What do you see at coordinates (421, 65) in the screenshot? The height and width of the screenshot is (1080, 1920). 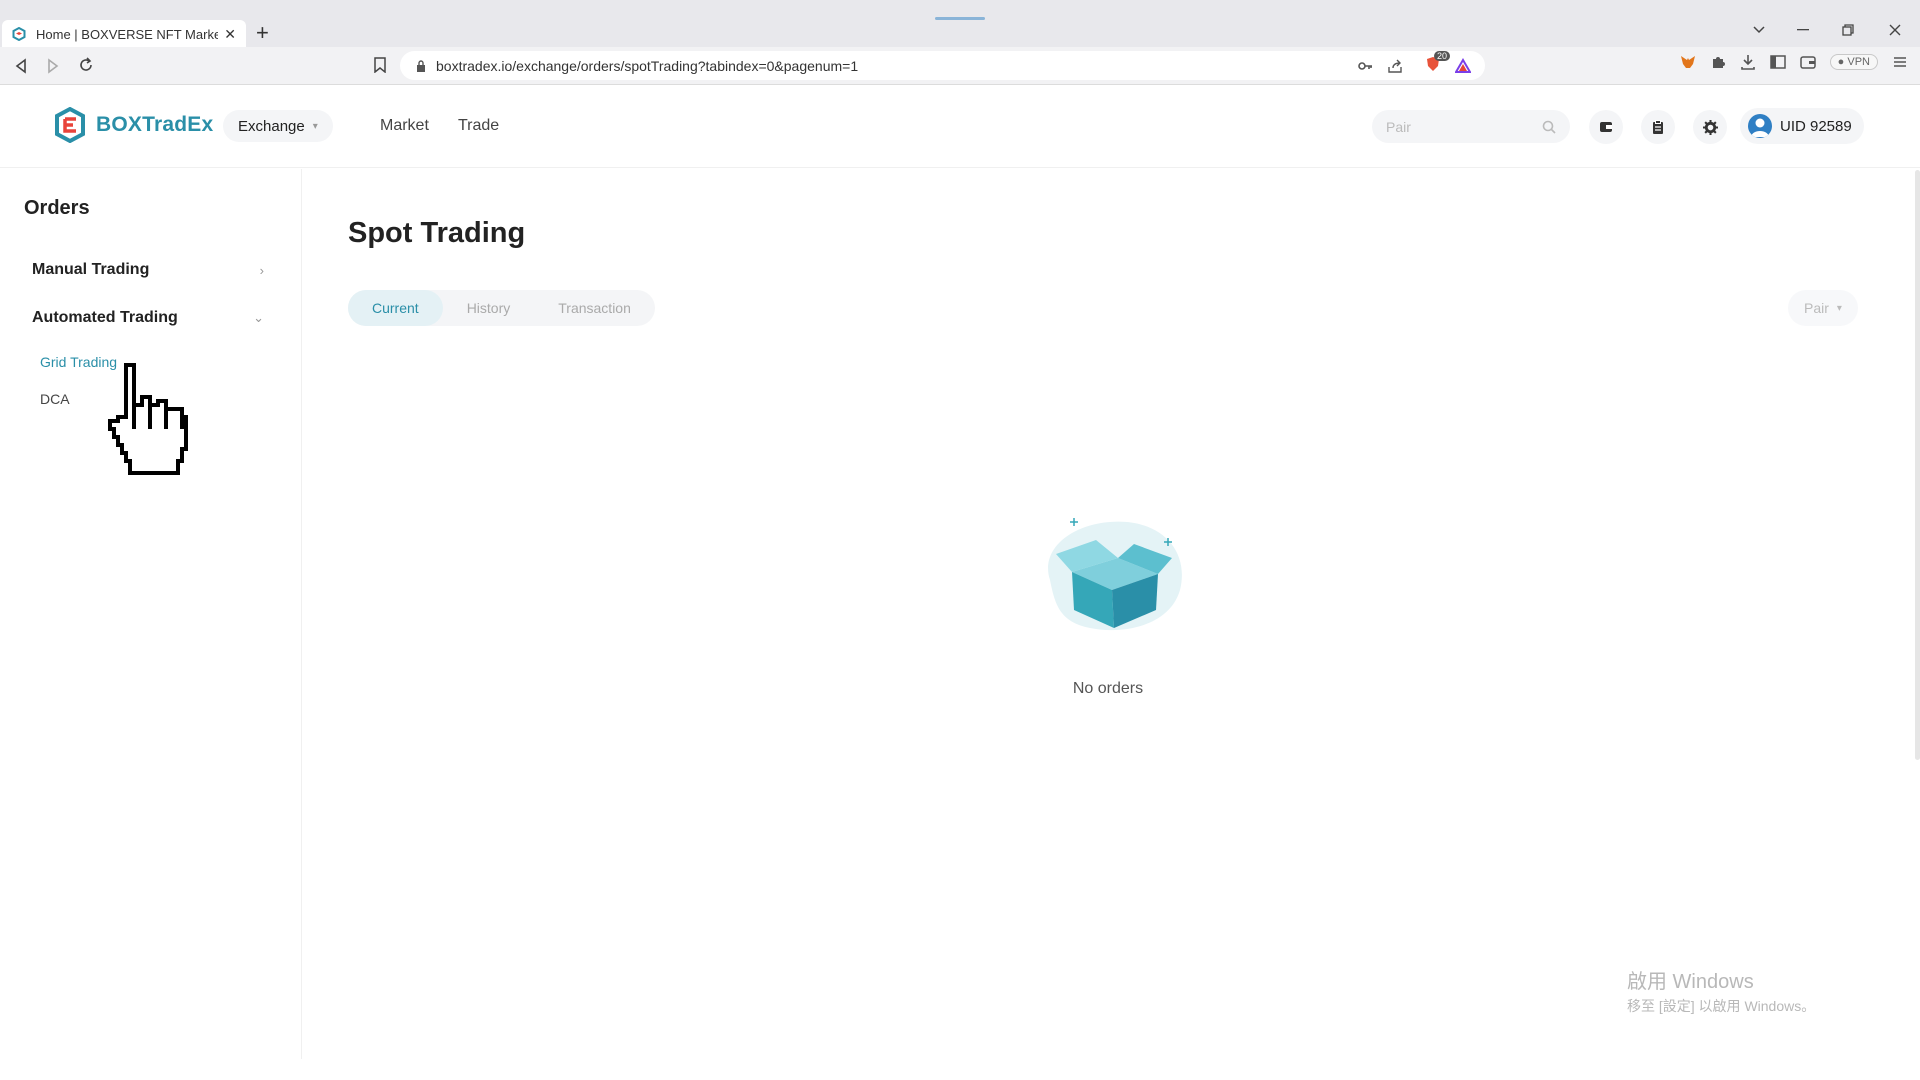 I see `lock-icon` at bounding box center [421, 65].